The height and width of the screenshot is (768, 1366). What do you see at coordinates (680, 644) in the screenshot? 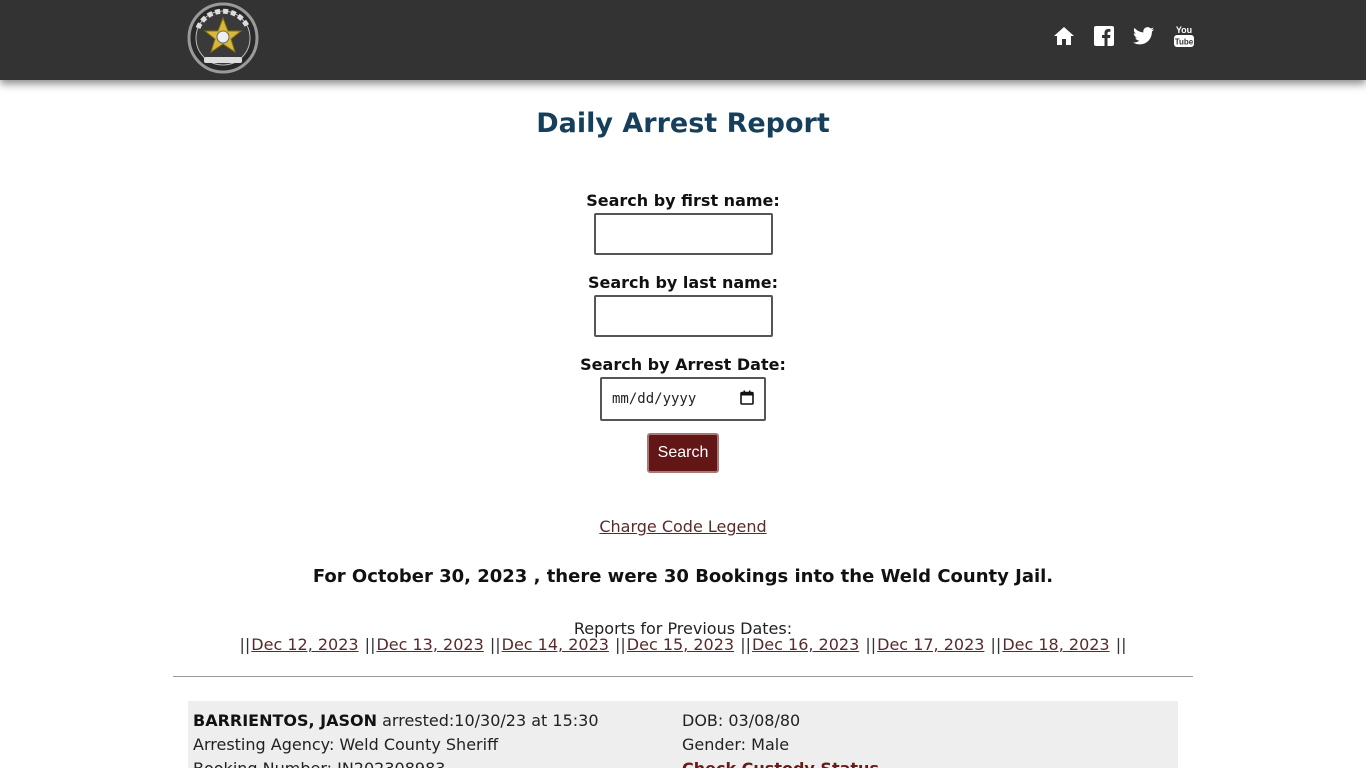
I see `previous-date-link: Dec 15, 2023` at bounding box center [680, 644].